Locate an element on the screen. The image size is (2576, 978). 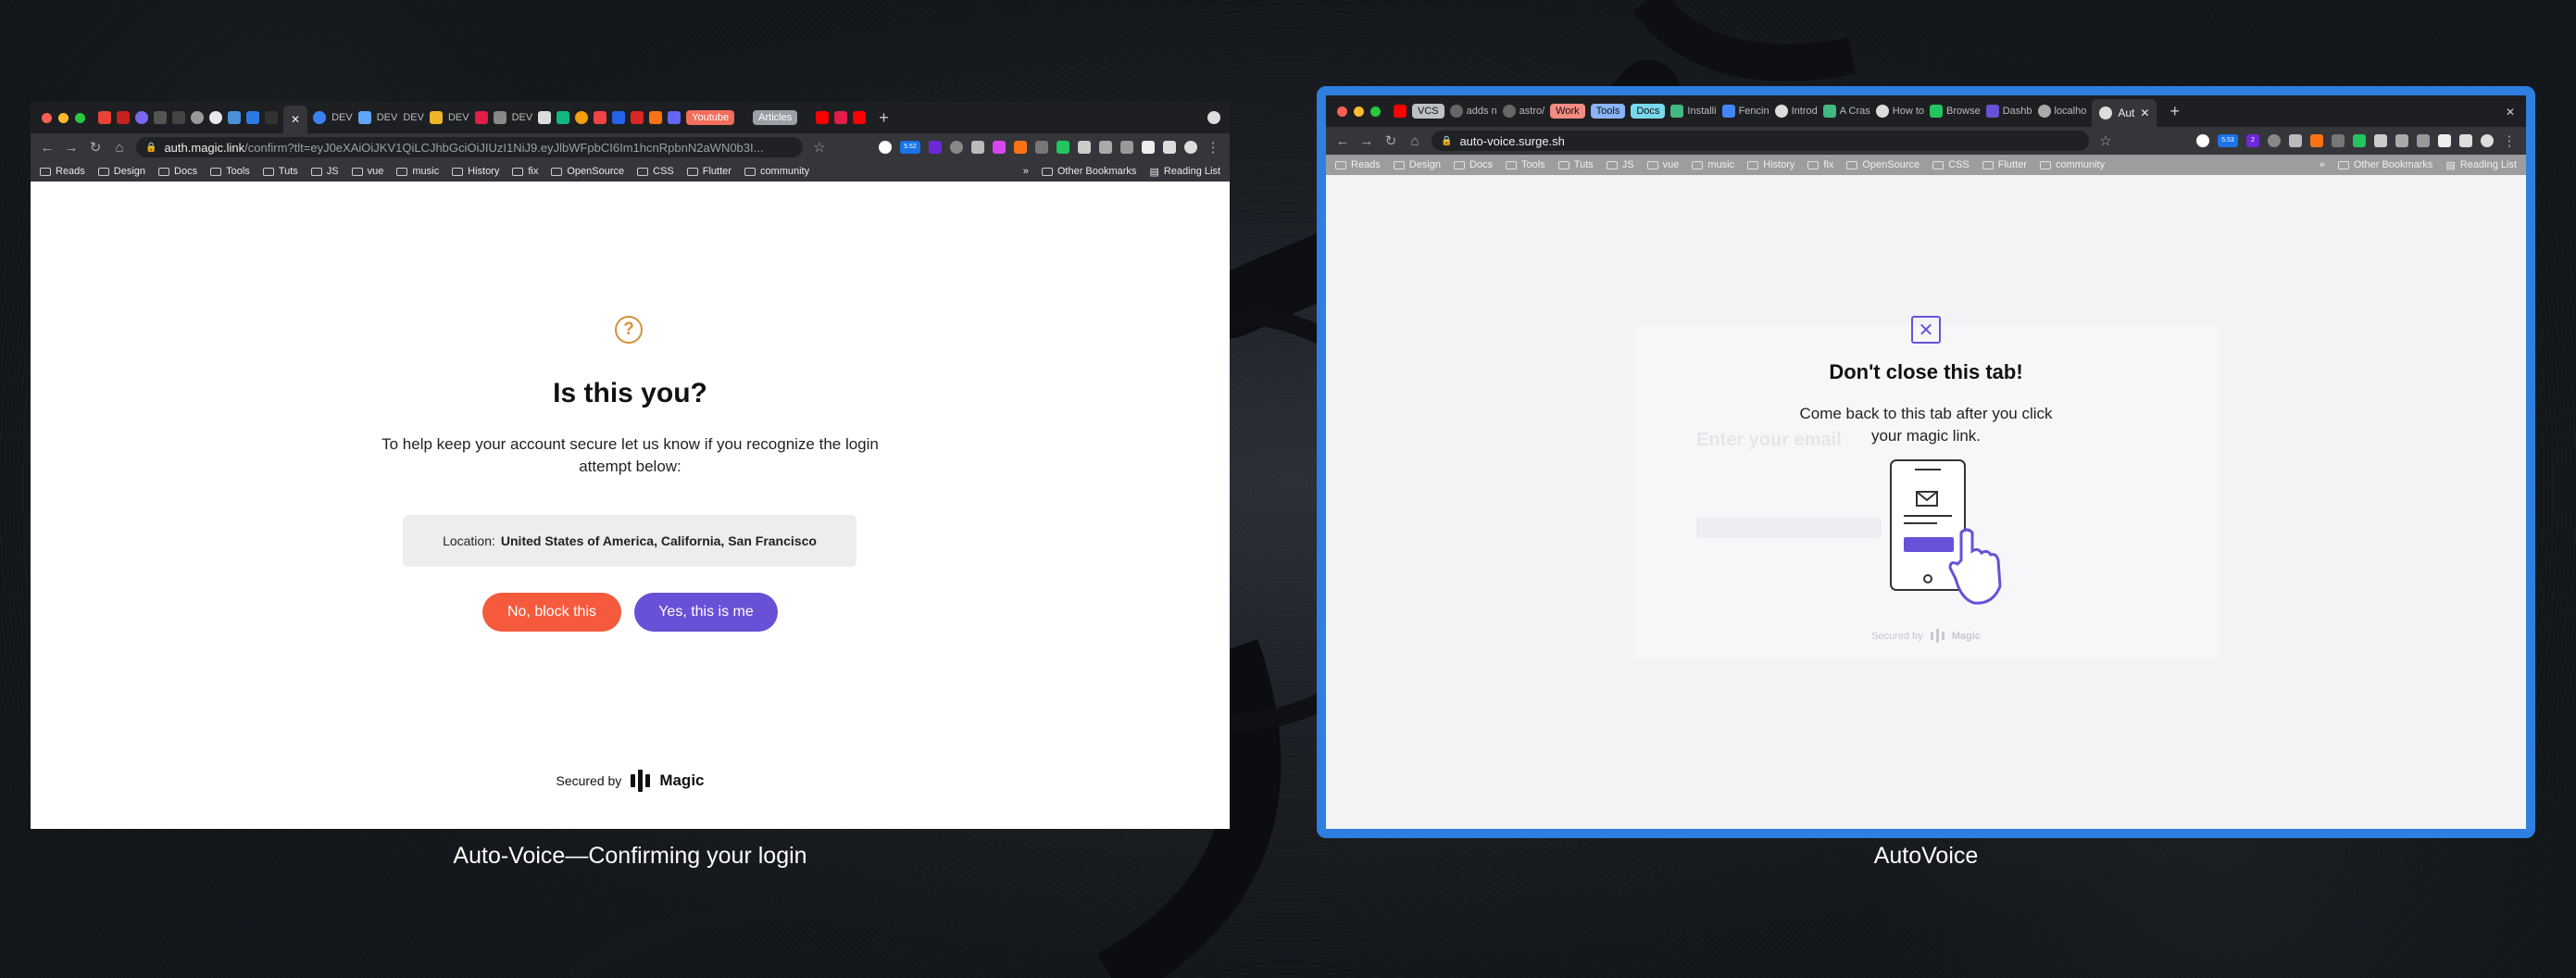
tab-group-youtube: Youtube is located at coordinates (710, 117).